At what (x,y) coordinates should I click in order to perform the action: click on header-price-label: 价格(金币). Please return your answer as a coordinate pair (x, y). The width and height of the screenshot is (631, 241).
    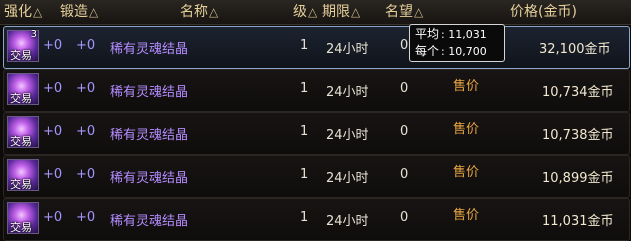
    Looking at the image, I should click on (543, 12).